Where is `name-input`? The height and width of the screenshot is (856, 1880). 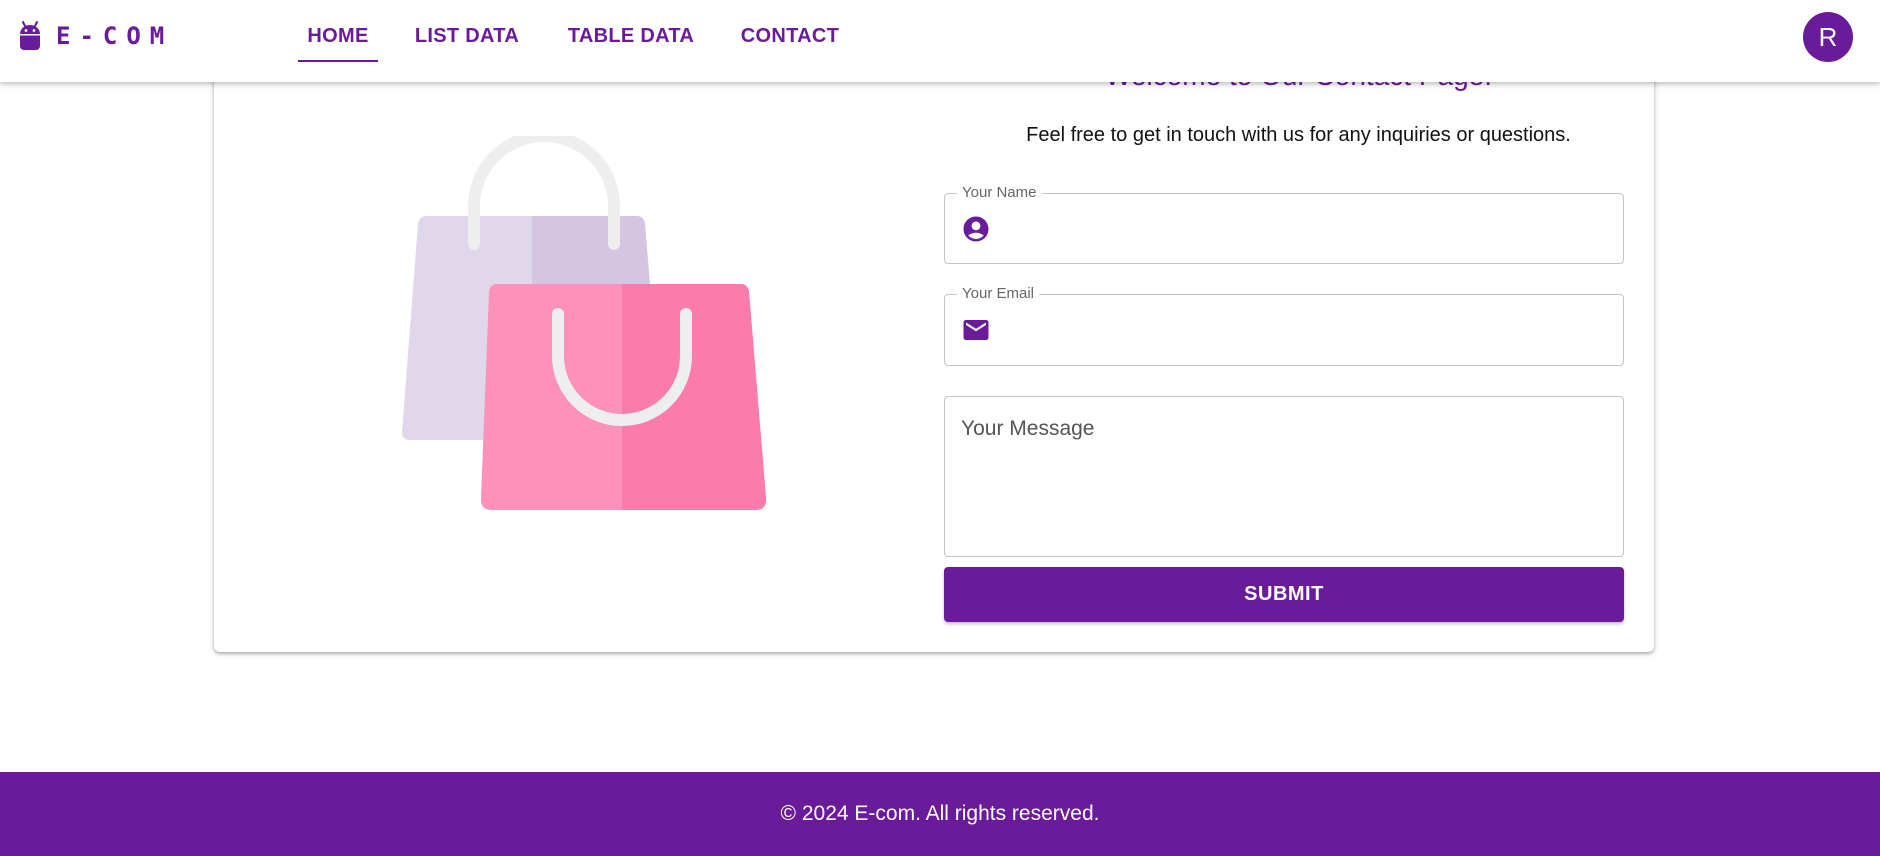
name-input is located at coordinates (1305, 228).